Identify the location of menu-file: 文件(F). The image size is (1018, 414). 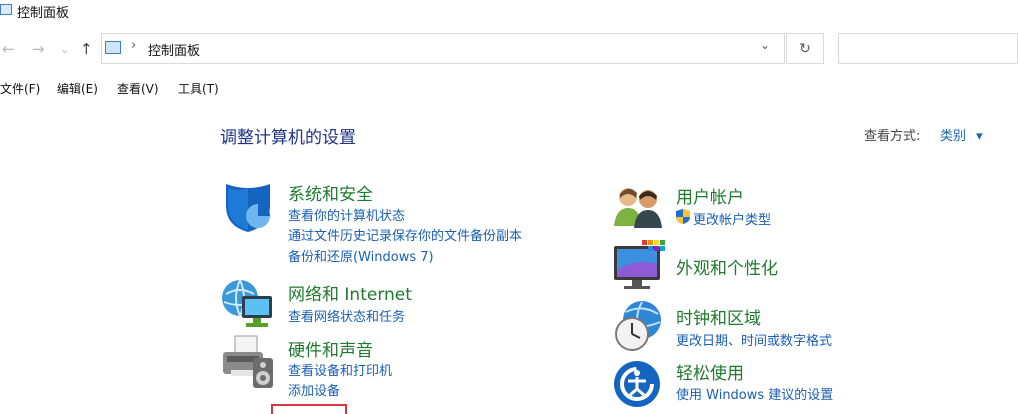
(20, 88).